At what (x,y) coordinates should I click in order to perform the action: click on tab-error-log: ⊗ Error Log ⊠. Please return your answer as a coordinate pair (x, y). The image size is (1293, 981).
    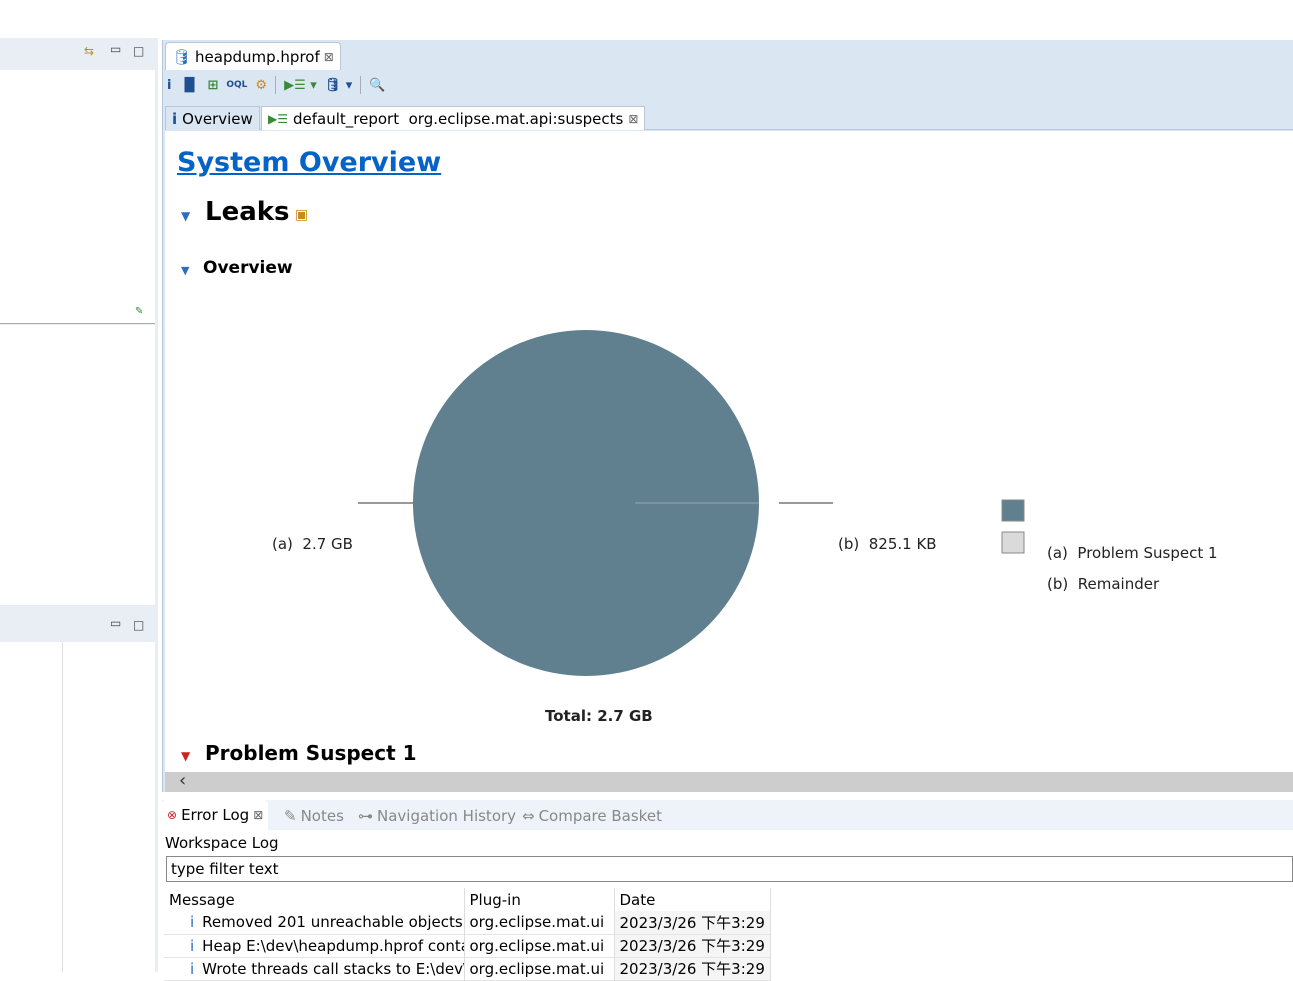
    Looking at the image, I should click on (215, 815).